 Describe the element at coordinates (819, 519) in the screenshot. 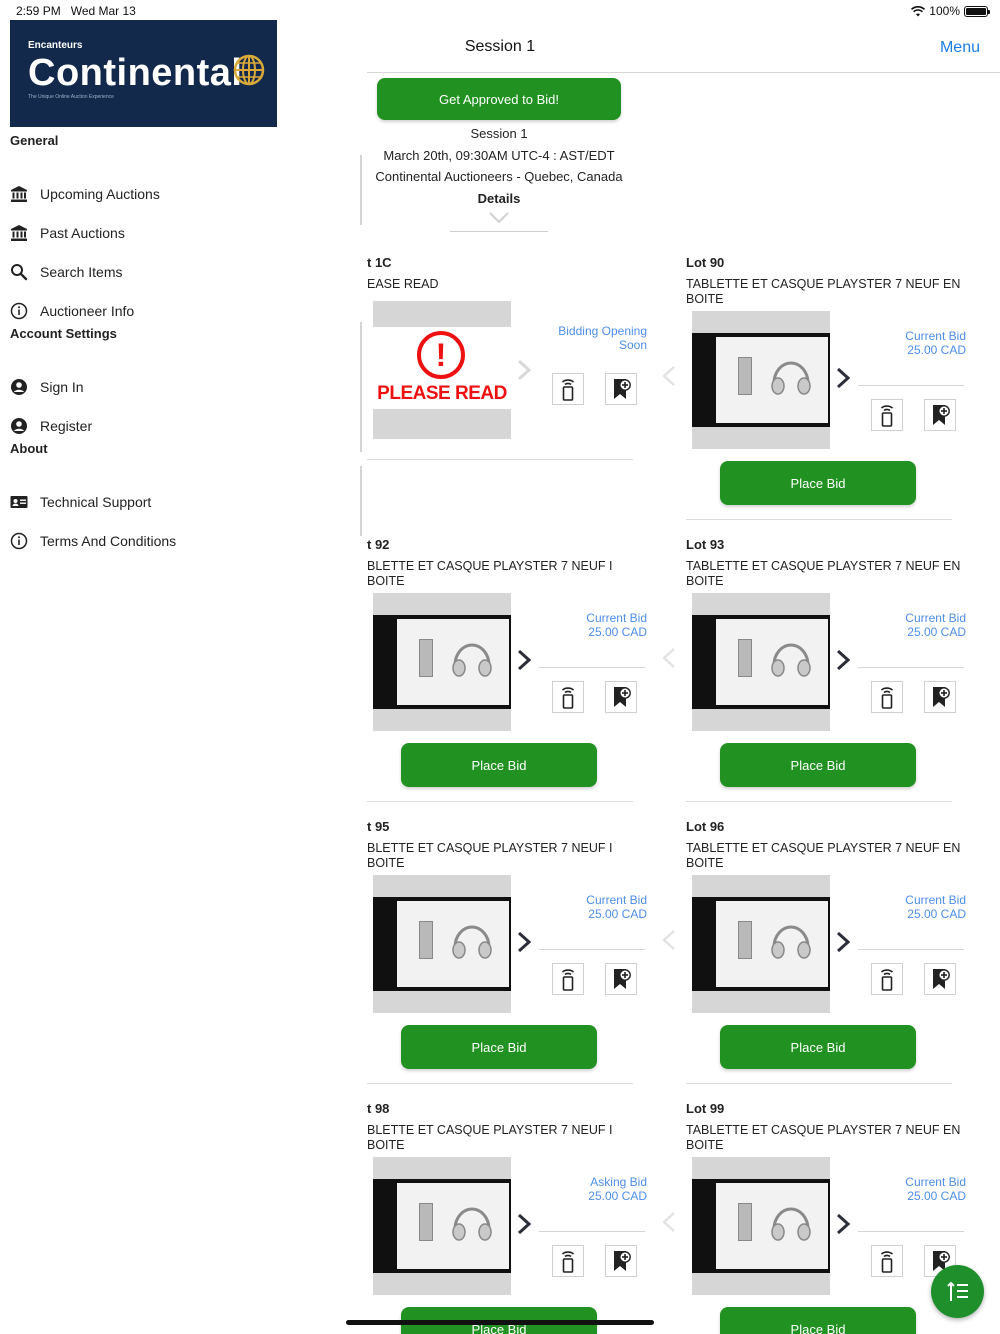

I see `card-divider` at that location.